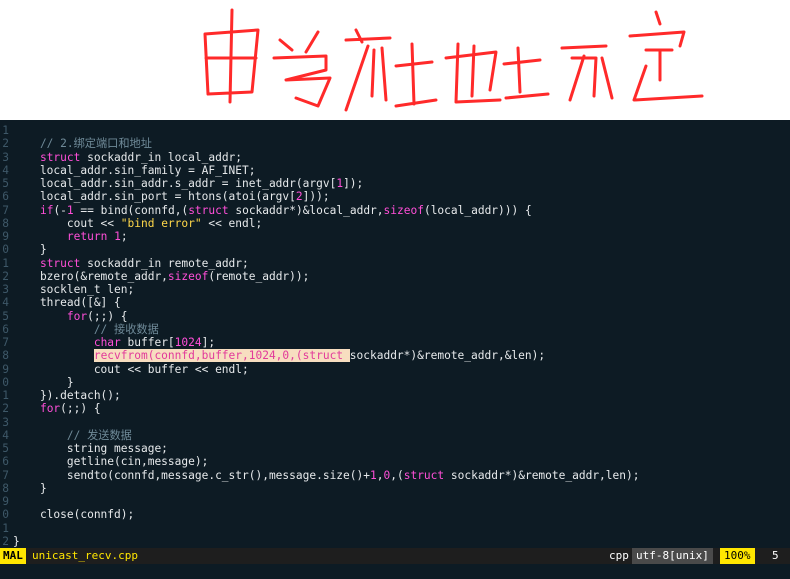 The image size is (790, 579). What do you see at coordinates (672, 556) in the screenshot?
I see `encoding-label: utf-8[unix]` at bounding box center [672, 556].